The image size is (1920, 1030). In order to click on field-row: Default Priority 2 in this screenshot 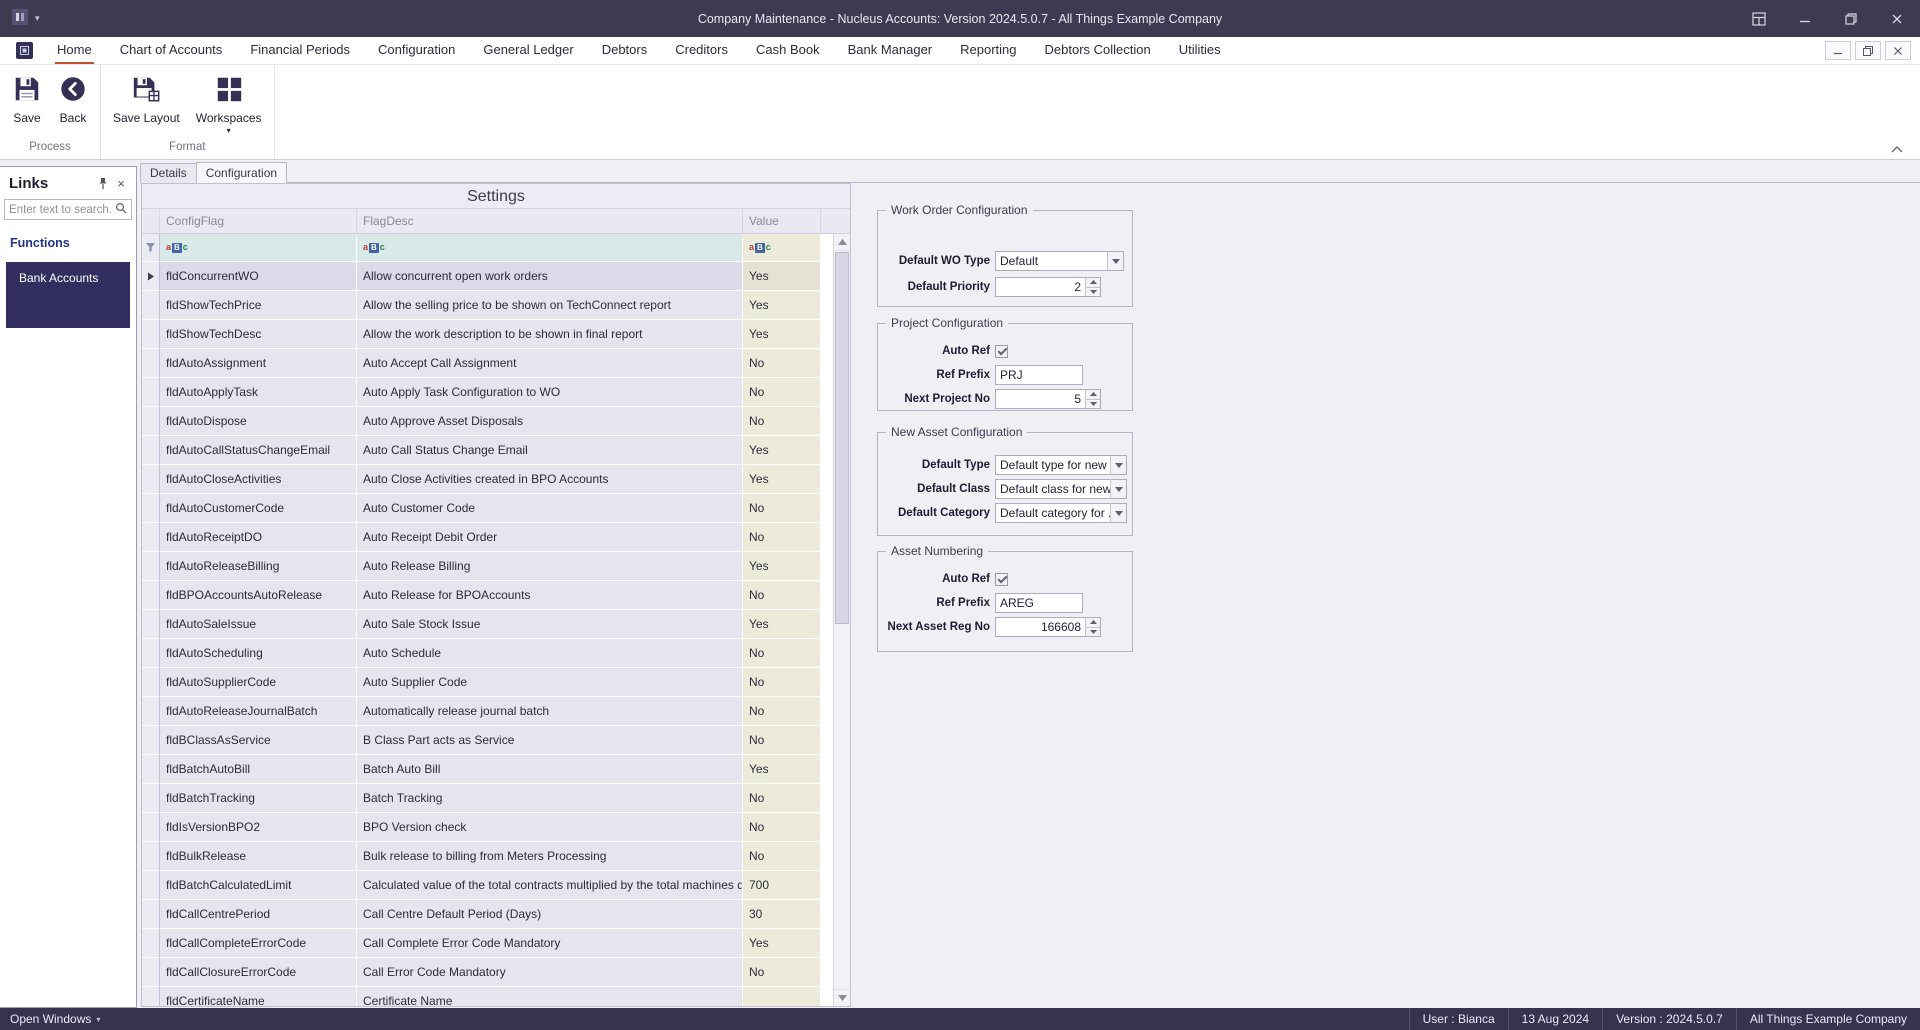, I will do `click(1005, 287)`.